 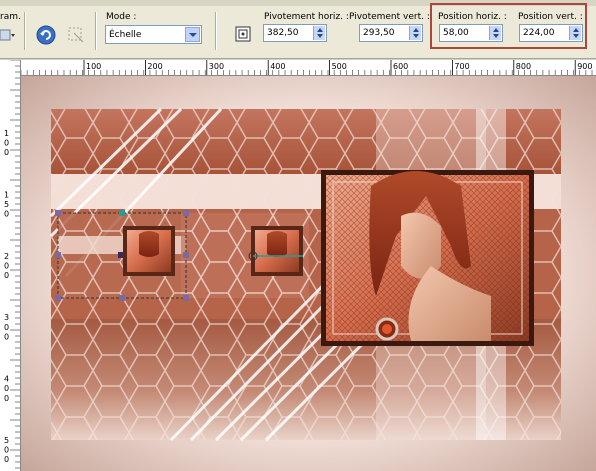 What do you see at coordinates (539, 33) in the screenshot?
I see `pos-v-value: 224,00` at bounding box center [539, 33].